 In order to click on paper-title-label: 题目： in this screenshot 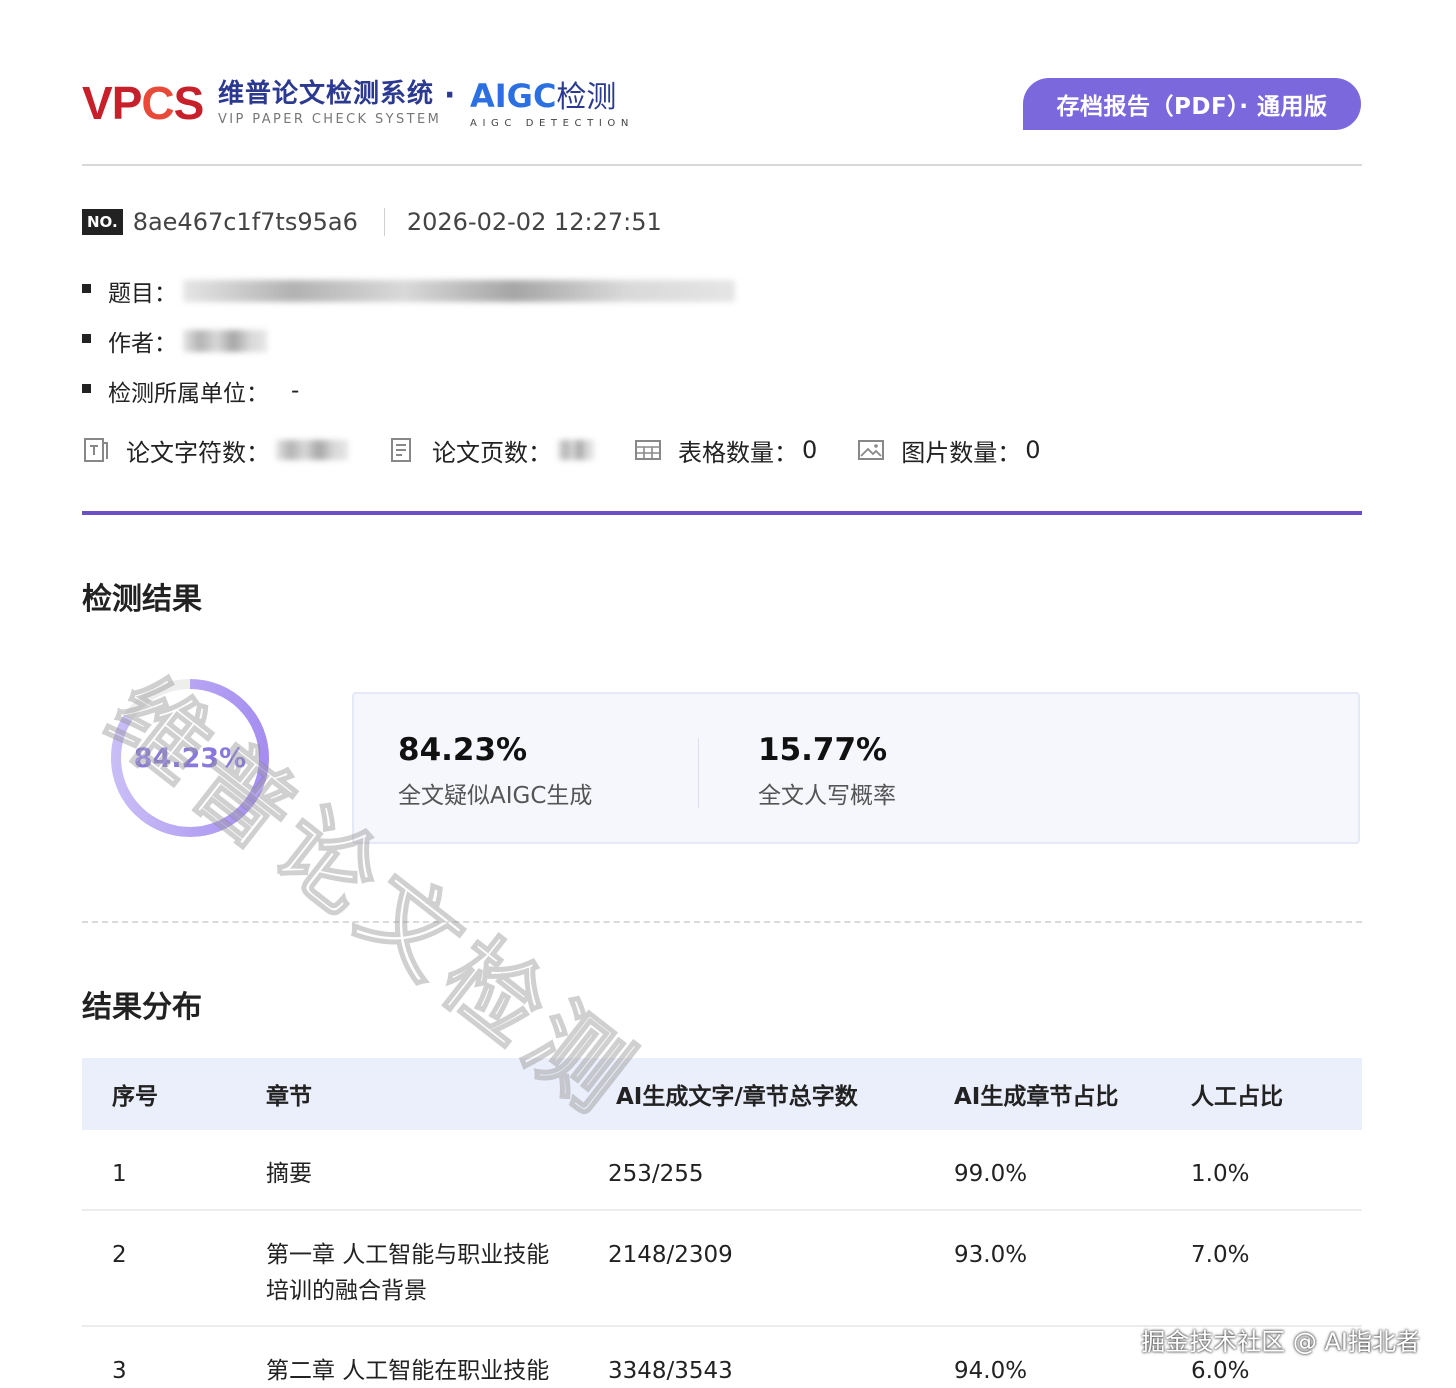, I will do `click(142, 294)`.